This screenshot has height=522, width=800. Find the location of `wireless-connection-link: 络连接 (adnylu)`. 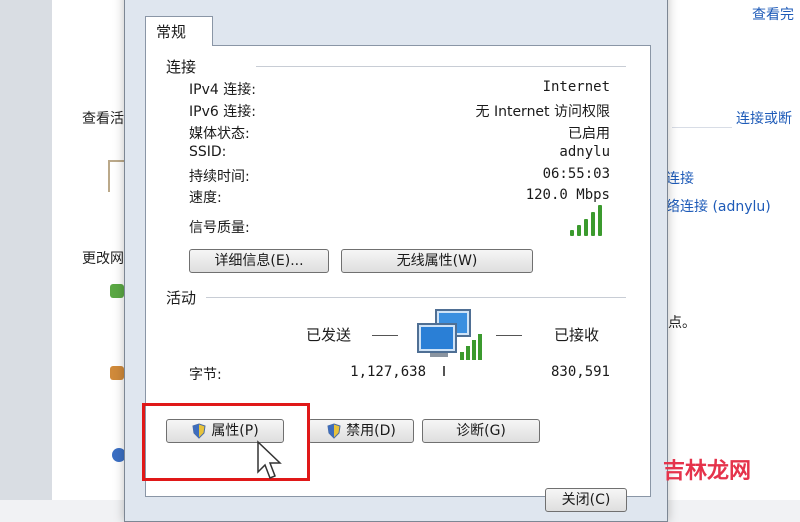

wireless-connection-link: 络连接 (adnylu) is located at coordinates (718, 206).